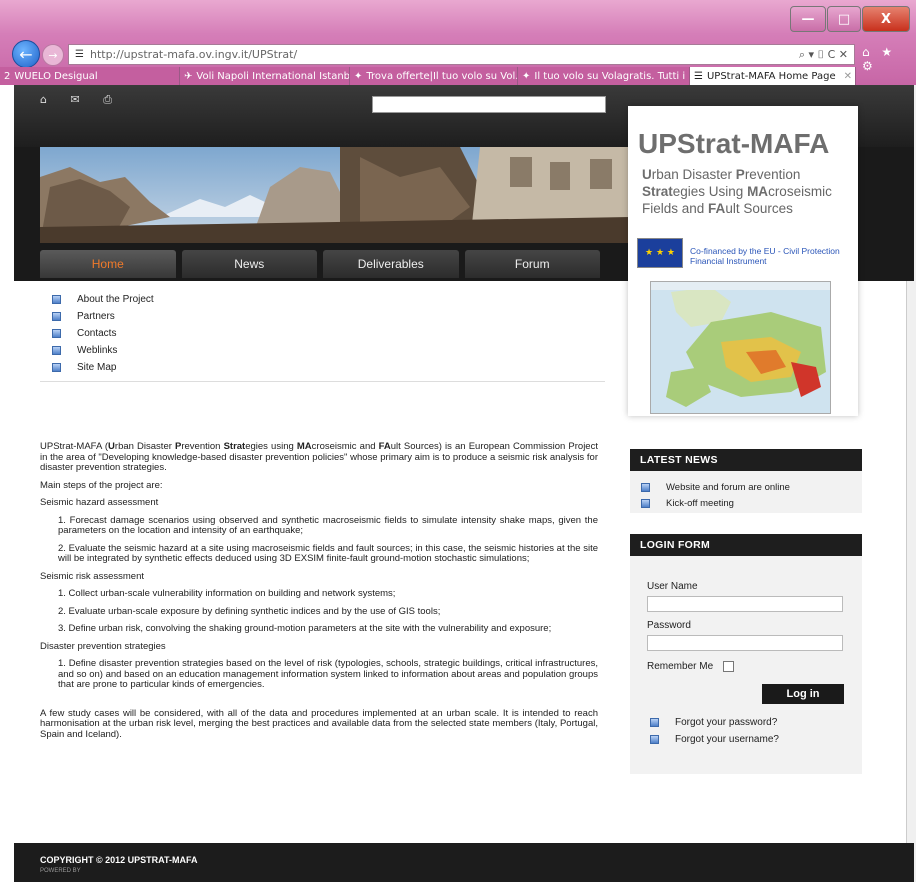  Describe the element at coordinates (808, 19) in the screenshot. I see `minimize-button: —` at that location.